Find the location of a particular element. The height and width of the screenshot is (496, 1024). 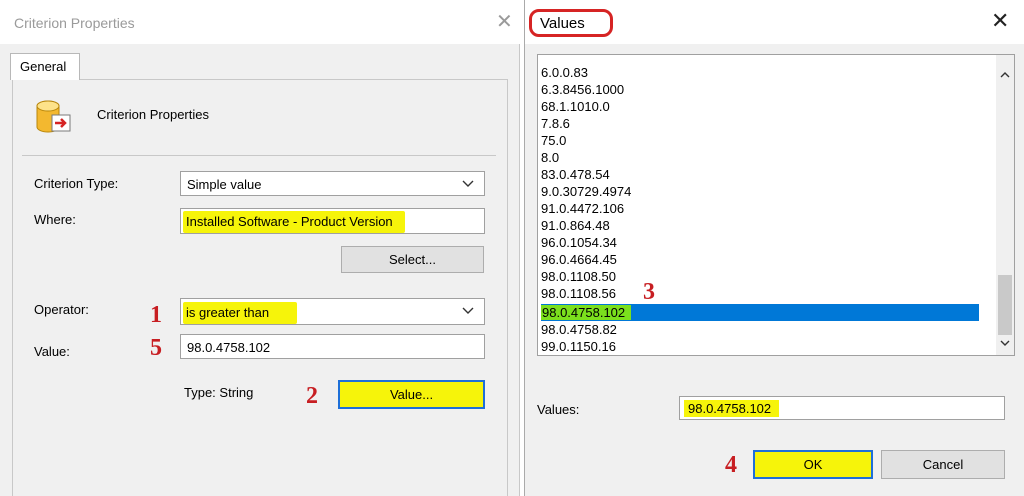

values-input-text: 98.0.4758.102 is located at coordinates (732, 408).